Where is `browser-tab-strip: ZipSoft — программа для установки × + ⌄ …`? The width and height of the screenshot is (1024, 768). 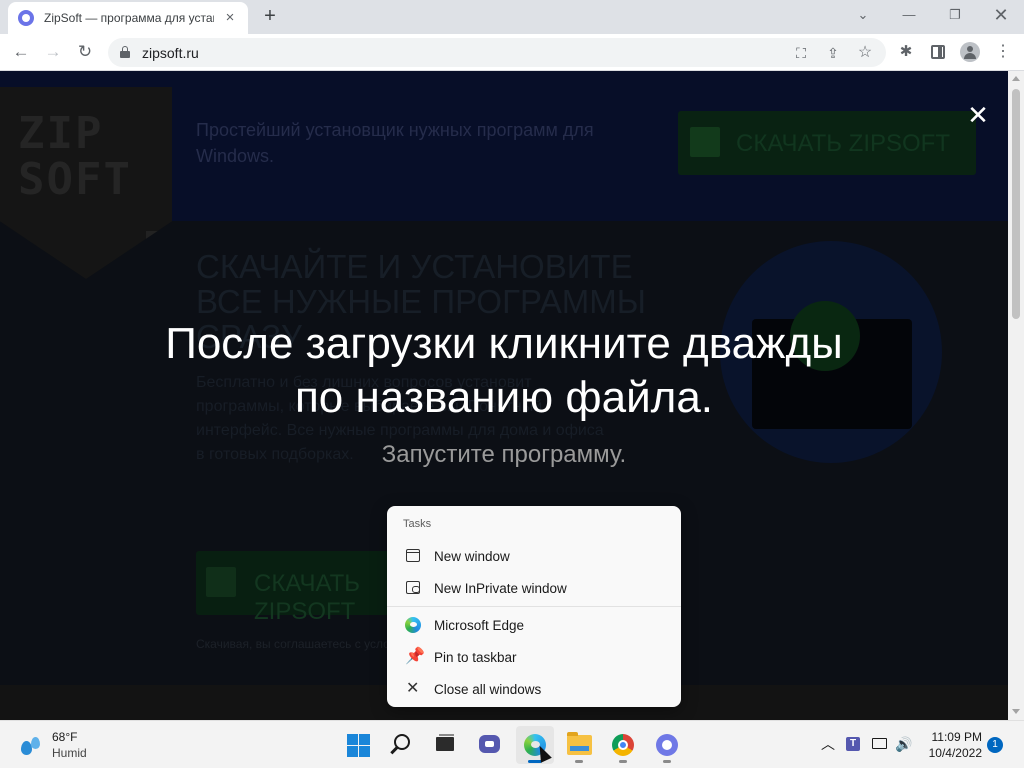 browser-tab-strip: ZipSoft — программа для установки × + ⌄ … is located at coordinates (512, 17).